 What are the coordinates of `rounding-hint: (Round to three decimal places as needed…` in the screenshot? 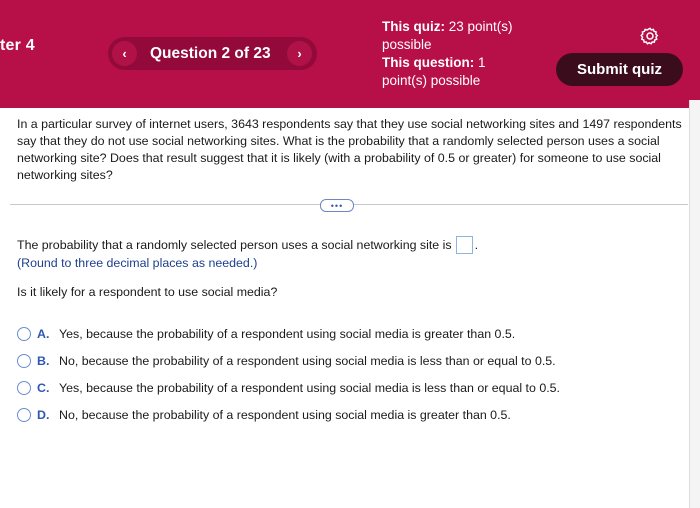 It's located at (137, 263).